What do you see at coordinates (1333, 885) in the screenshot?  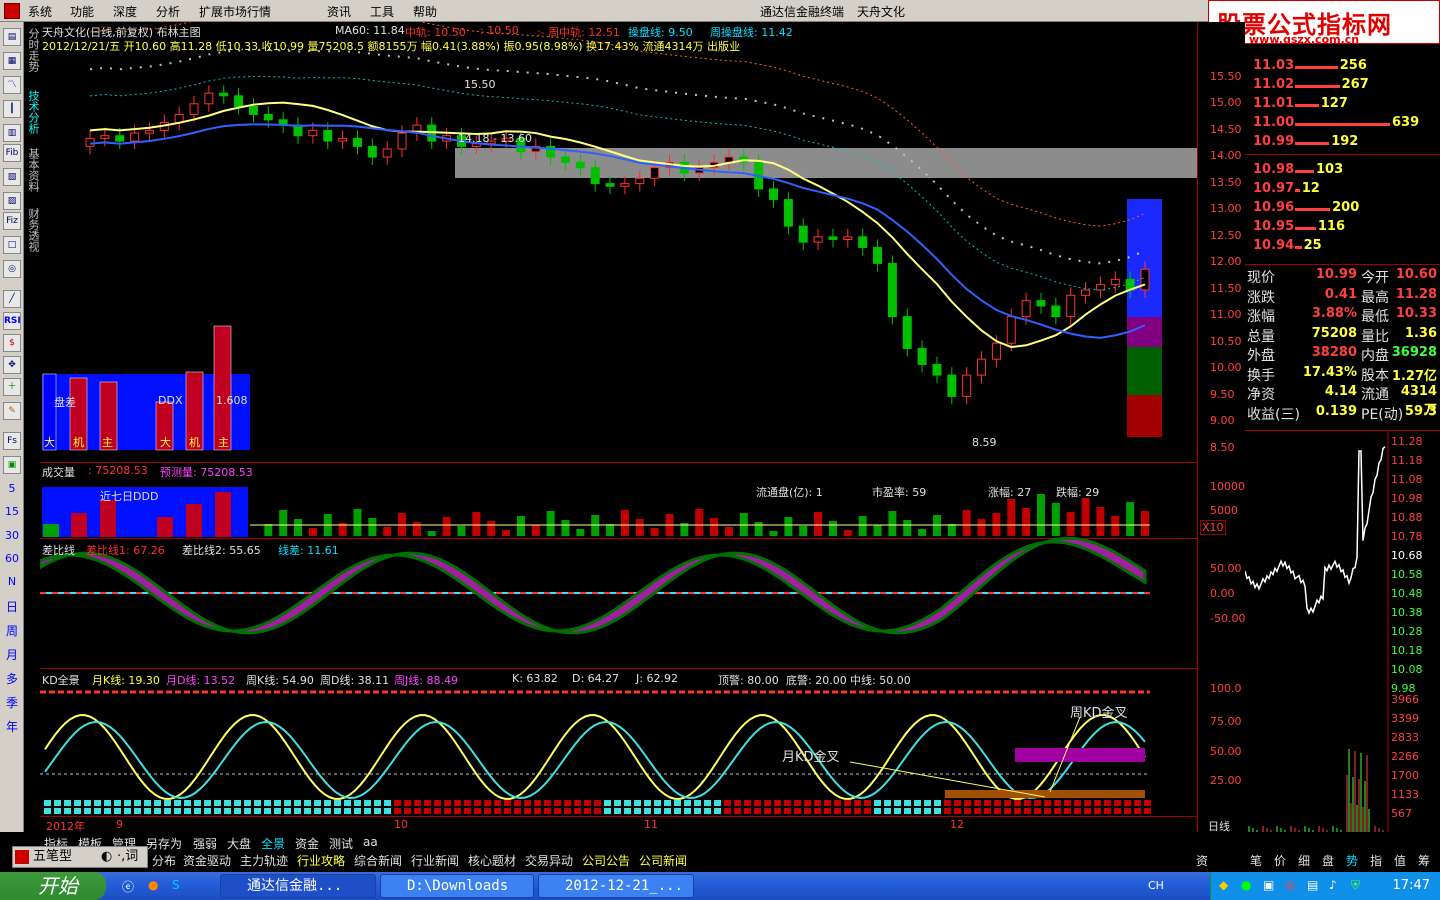 I see `volume-icon: ♪` at bounding box center [1333, 885].